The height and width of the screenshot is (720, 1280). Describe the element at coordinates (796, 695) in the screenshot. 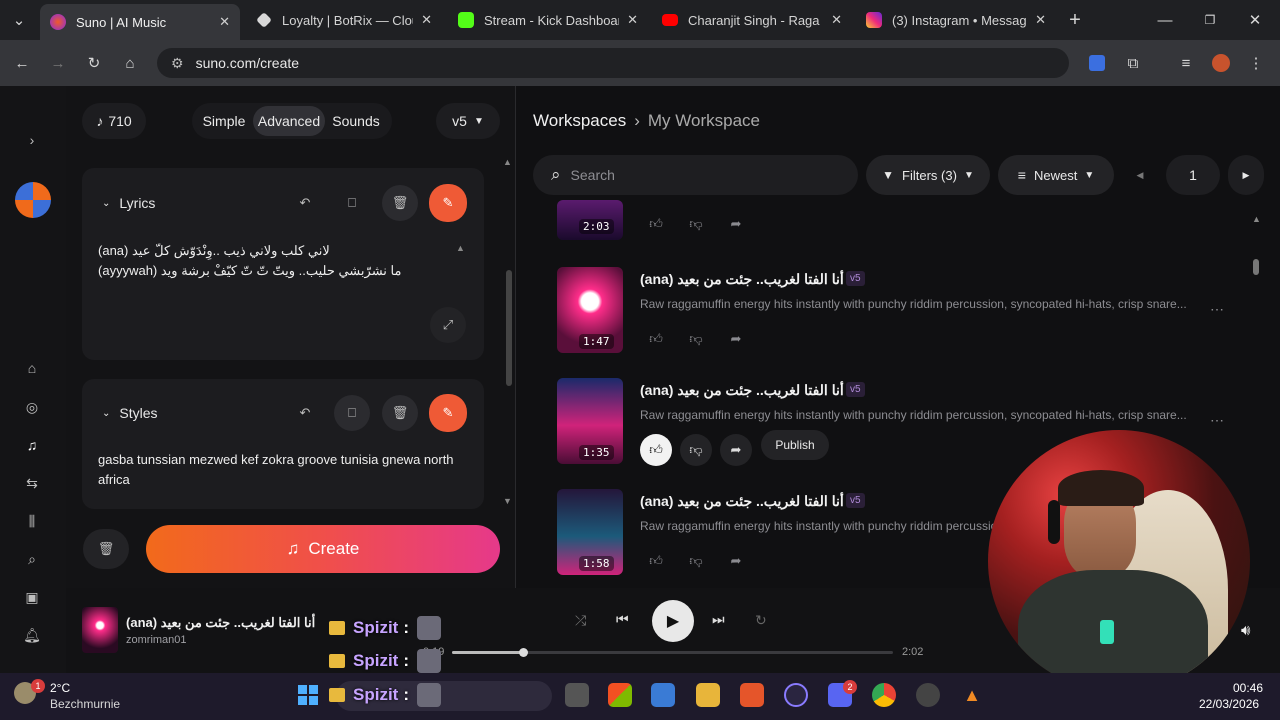

I see `obs-icon` at that location.